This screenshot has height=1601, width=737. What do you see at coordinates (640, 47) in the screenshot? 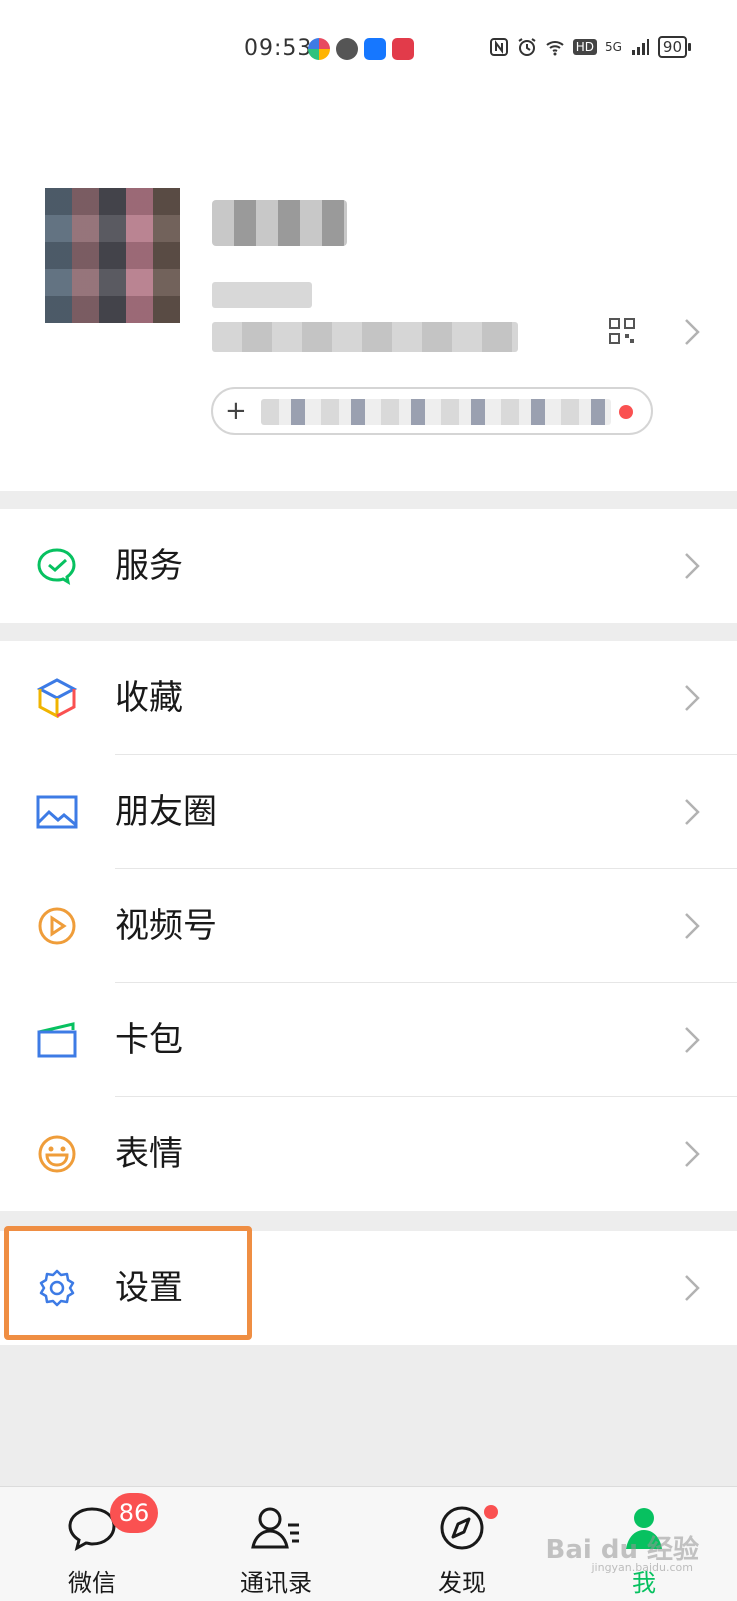
I see `signal-icon` at bounding box center [640, 47].